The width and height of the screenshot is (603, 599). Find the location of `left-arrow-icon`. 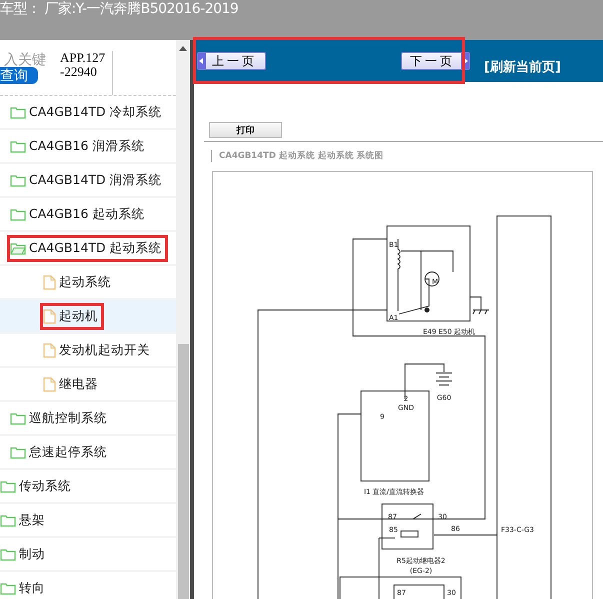

left-arrow-icon is located at coordinates (202, 61).